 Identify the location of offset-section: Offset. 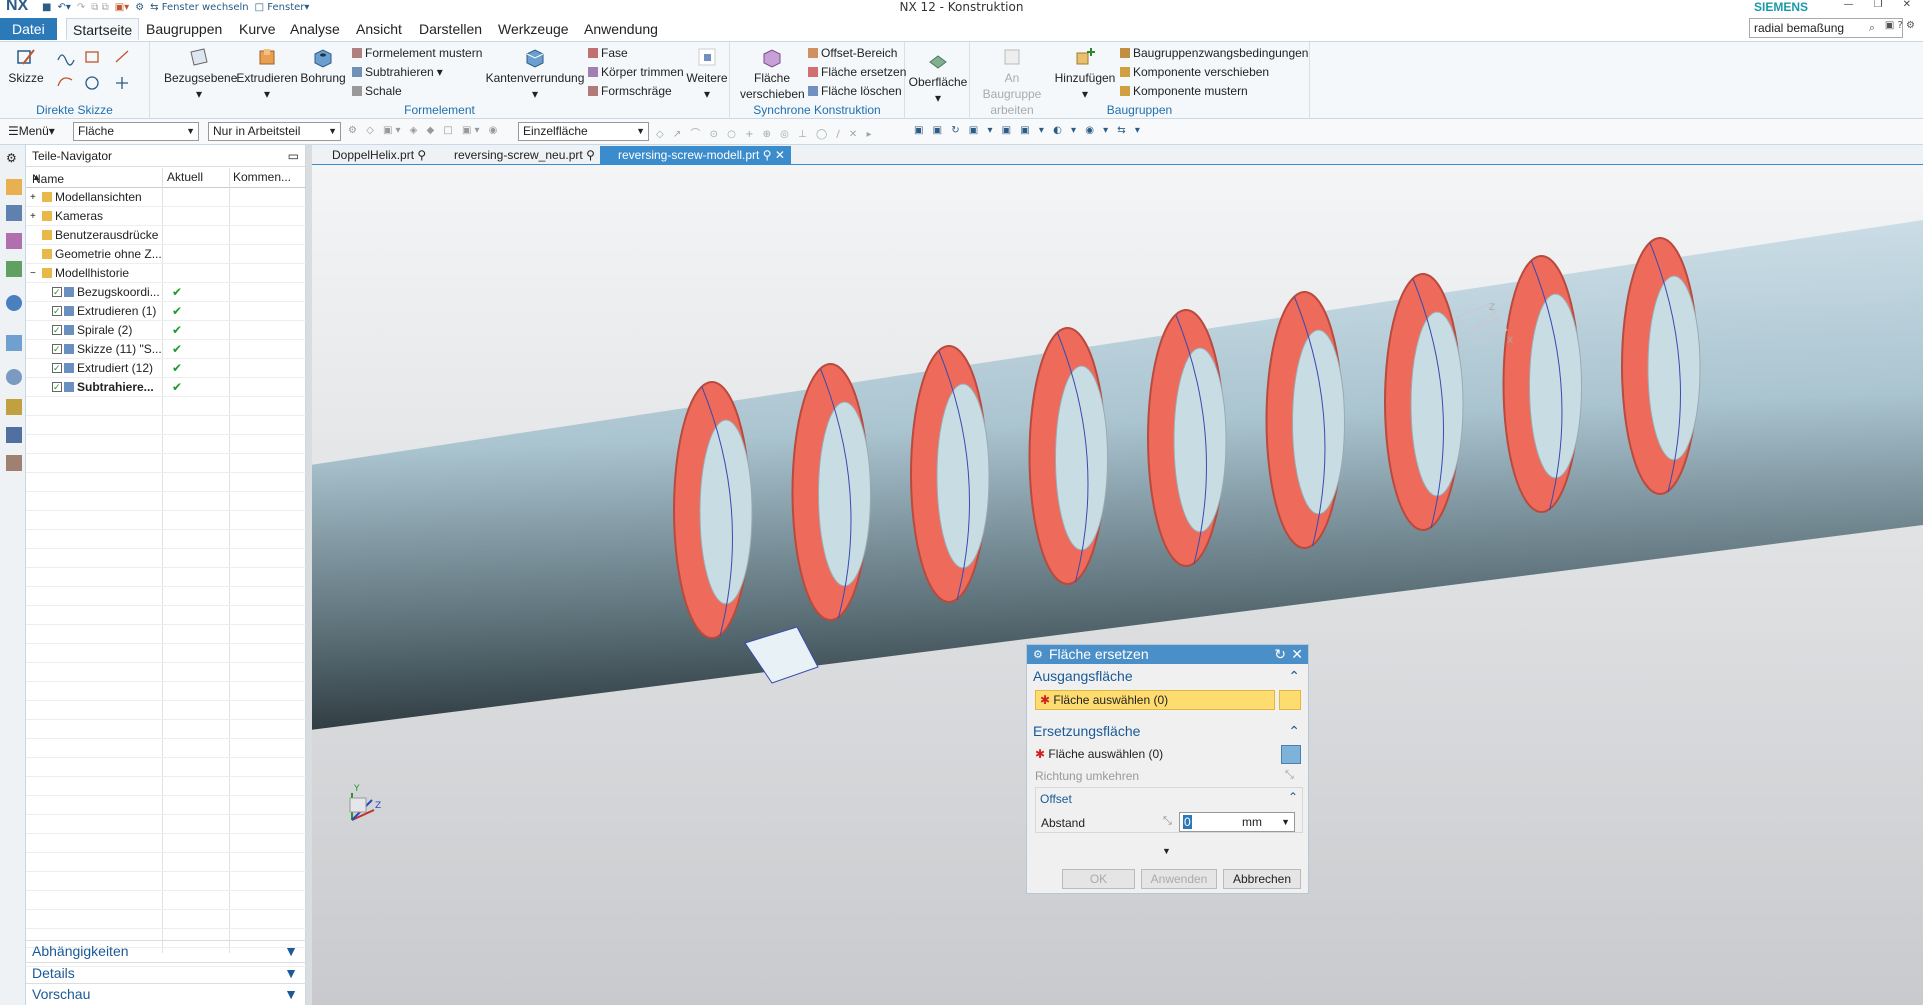
(1056, 799).